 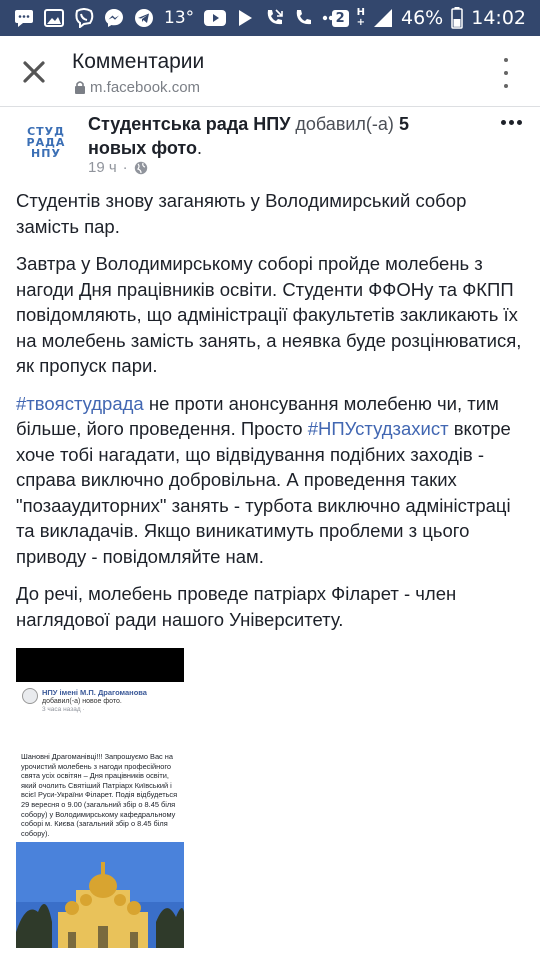 What do you see at coordinates (80, 87) in the screenshot?
I see `lock-icon` at bounding box center [80, 87].